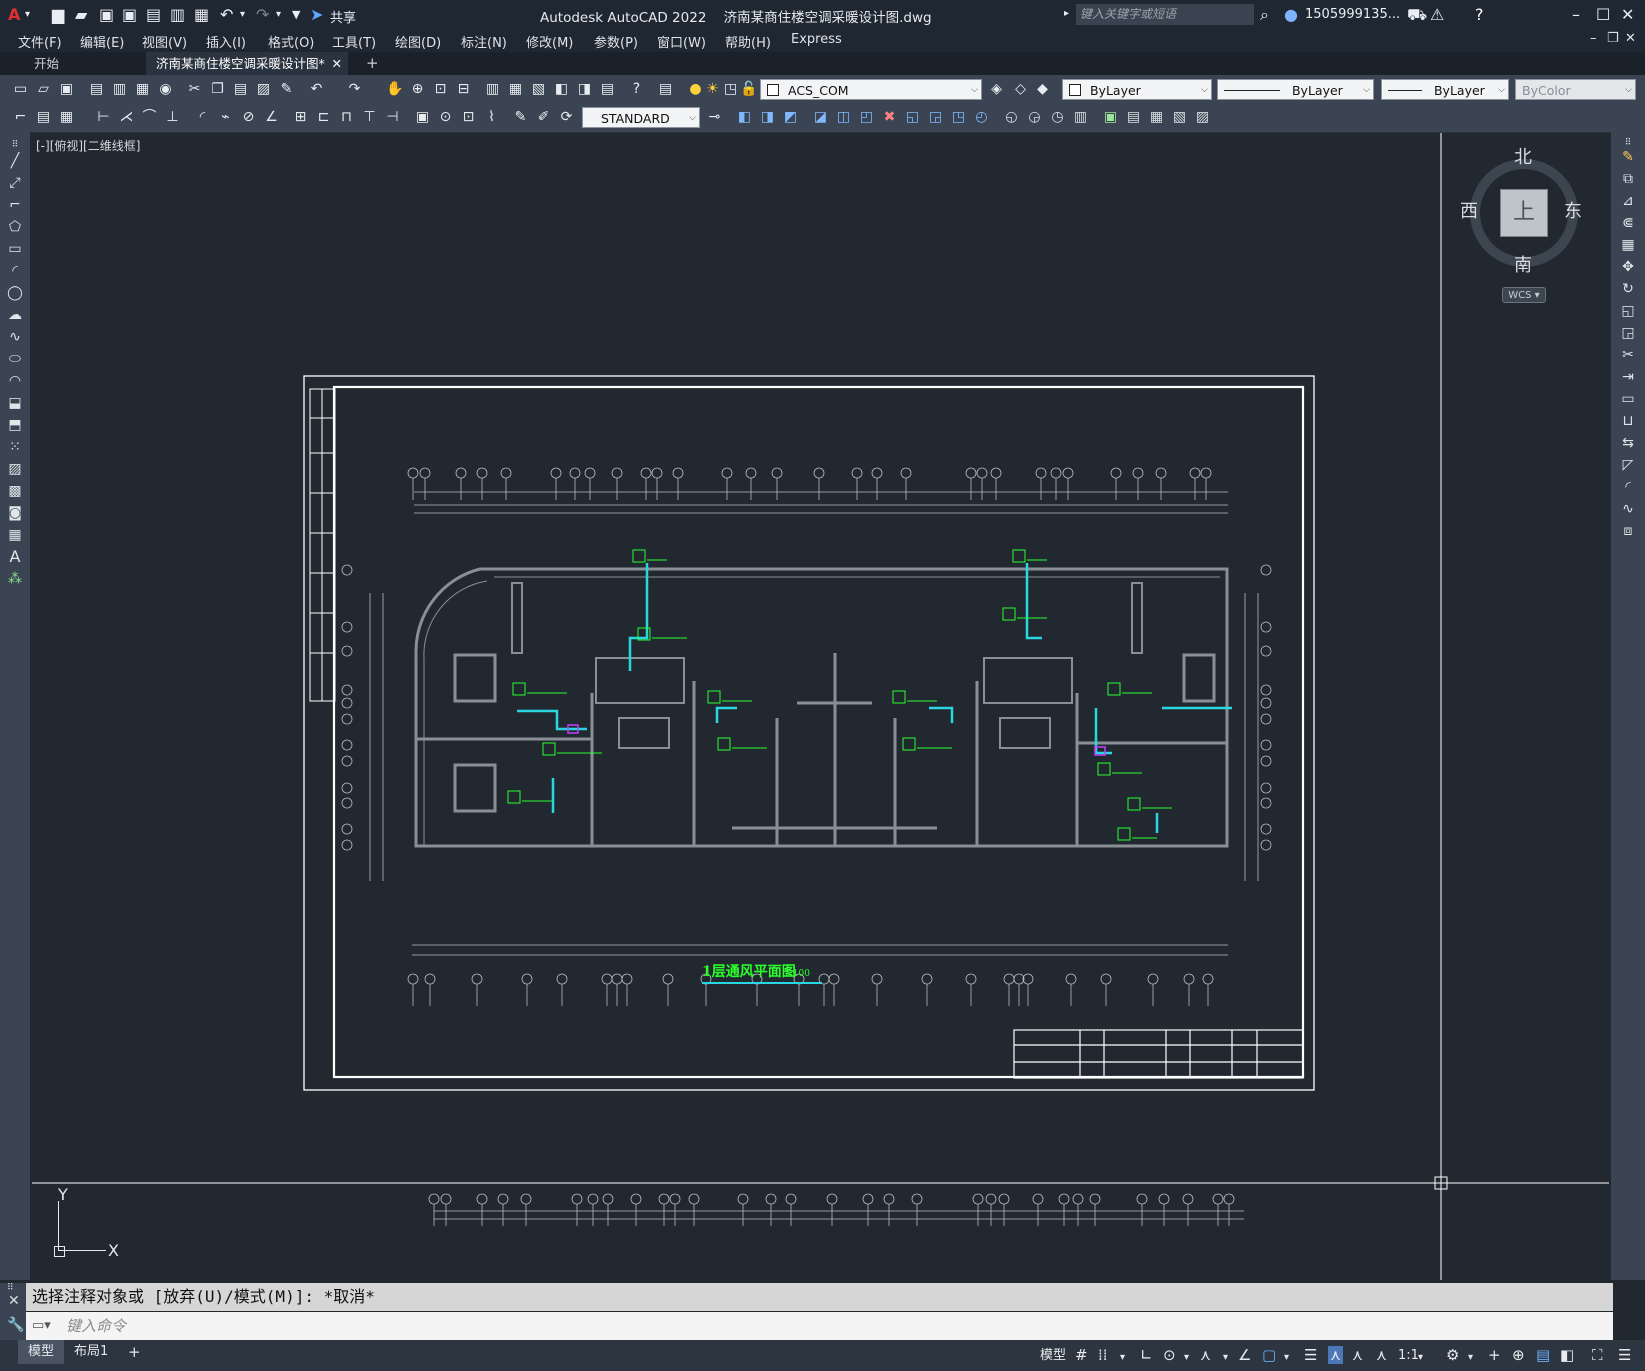 This screenshot has height=1371, width=1645. I want to click on zoom-realtime-icon: ⊕, so click(417, 89).